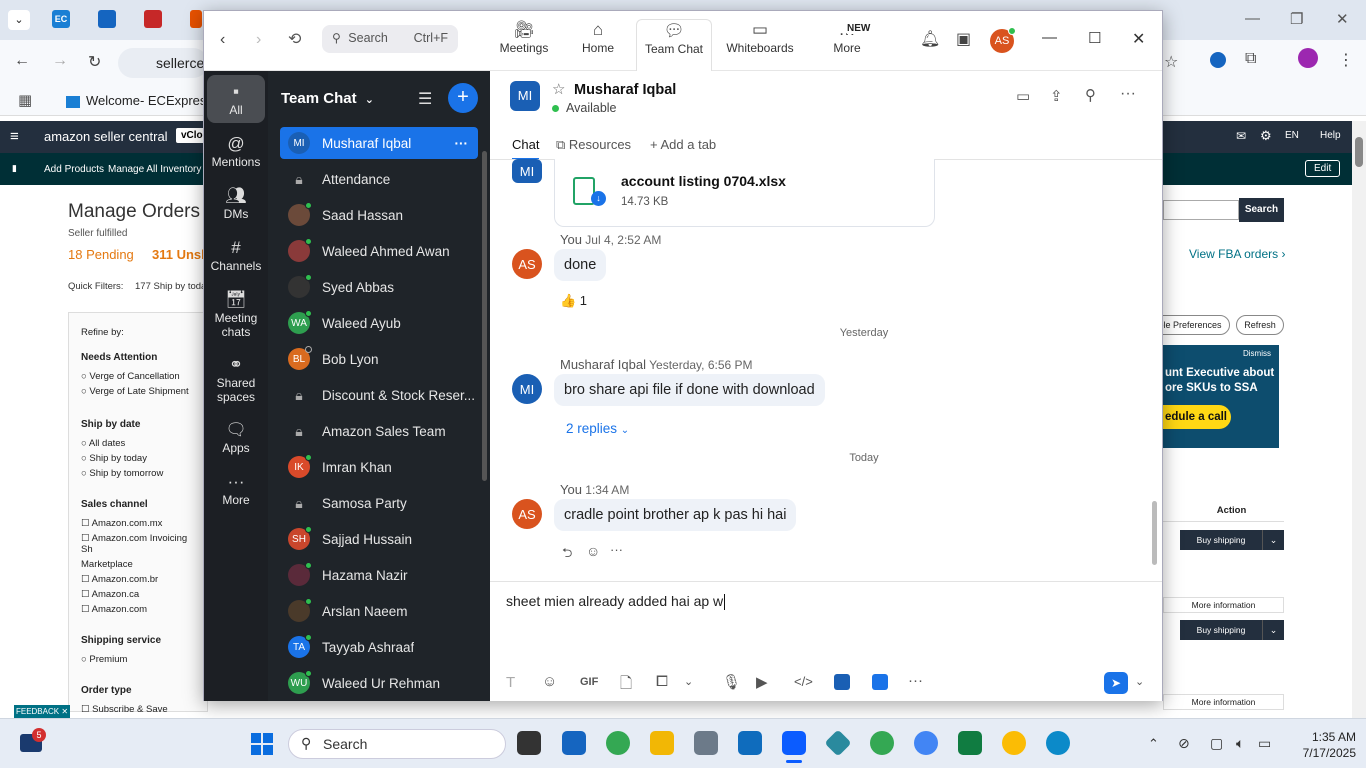 The image size is (1366, 768). What do you see at coordinates (138, 473) in the screenshot?
I see `filter-ship-tomorrow: ○ Ship by tomorrow` at bounding box center [138, 473].